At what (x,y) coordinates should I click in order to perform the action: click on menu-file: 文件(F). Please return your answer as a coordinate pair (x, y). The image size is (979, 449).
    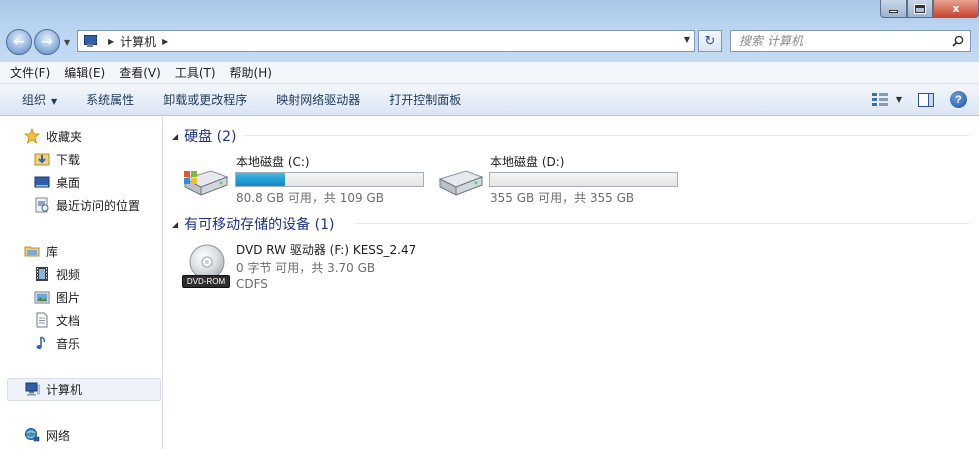
    Looking at the image, I should click on (30, 72).